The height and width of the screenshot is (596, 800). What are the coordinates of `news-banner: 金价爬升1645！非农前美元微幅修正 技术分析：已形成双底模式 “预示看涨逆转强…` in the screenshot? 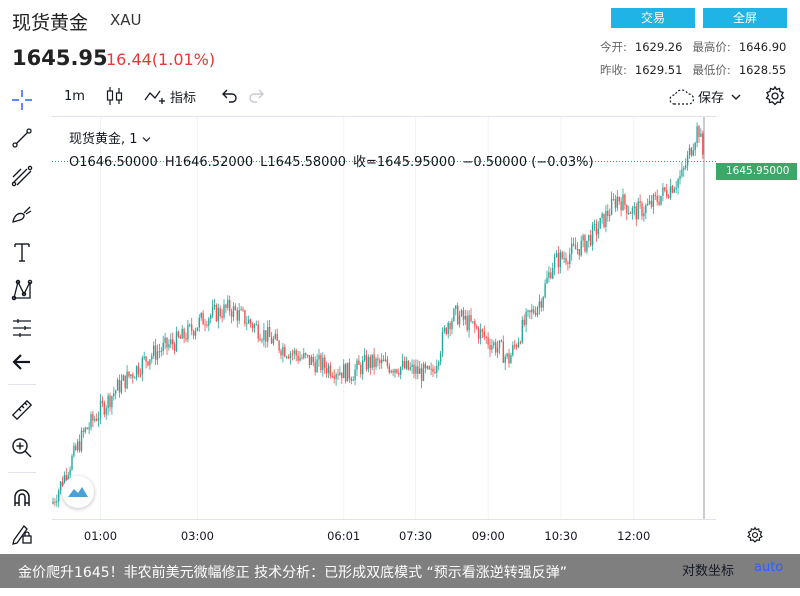 It's located at (400, 571).